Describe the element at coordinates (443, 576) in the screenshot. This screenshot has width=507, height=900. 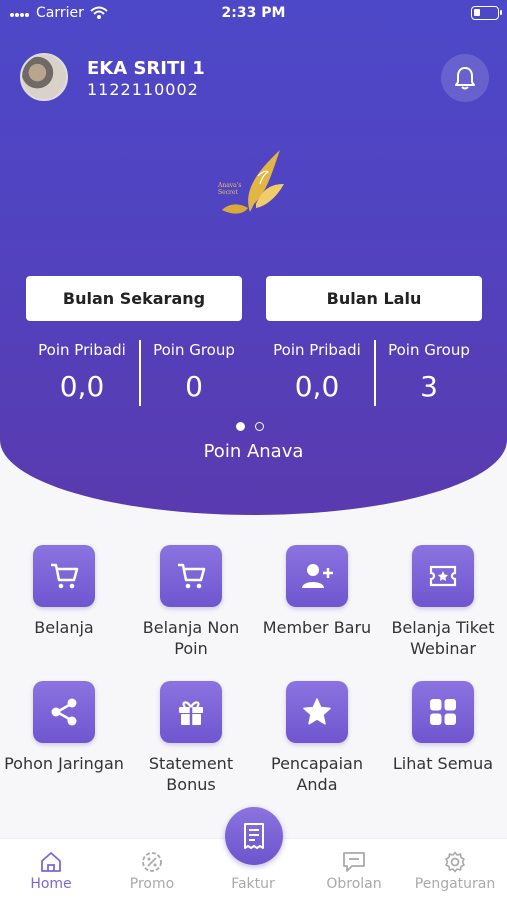
I see `ticket-icon` at that location.